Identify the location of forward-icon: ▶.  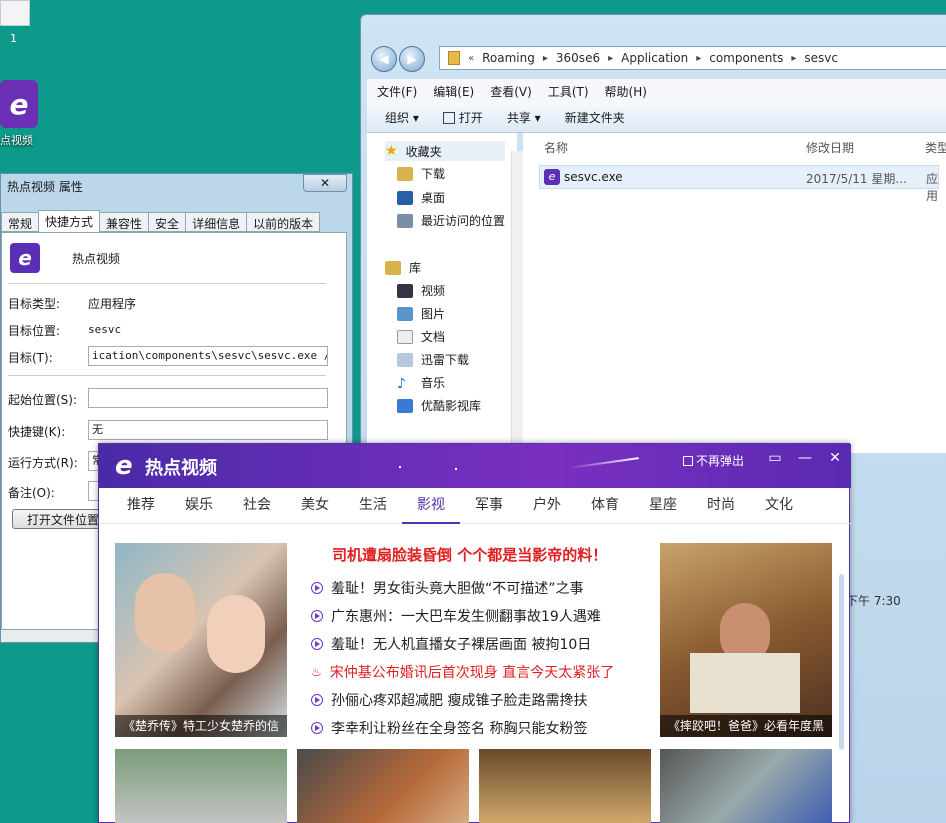
(412, 59).